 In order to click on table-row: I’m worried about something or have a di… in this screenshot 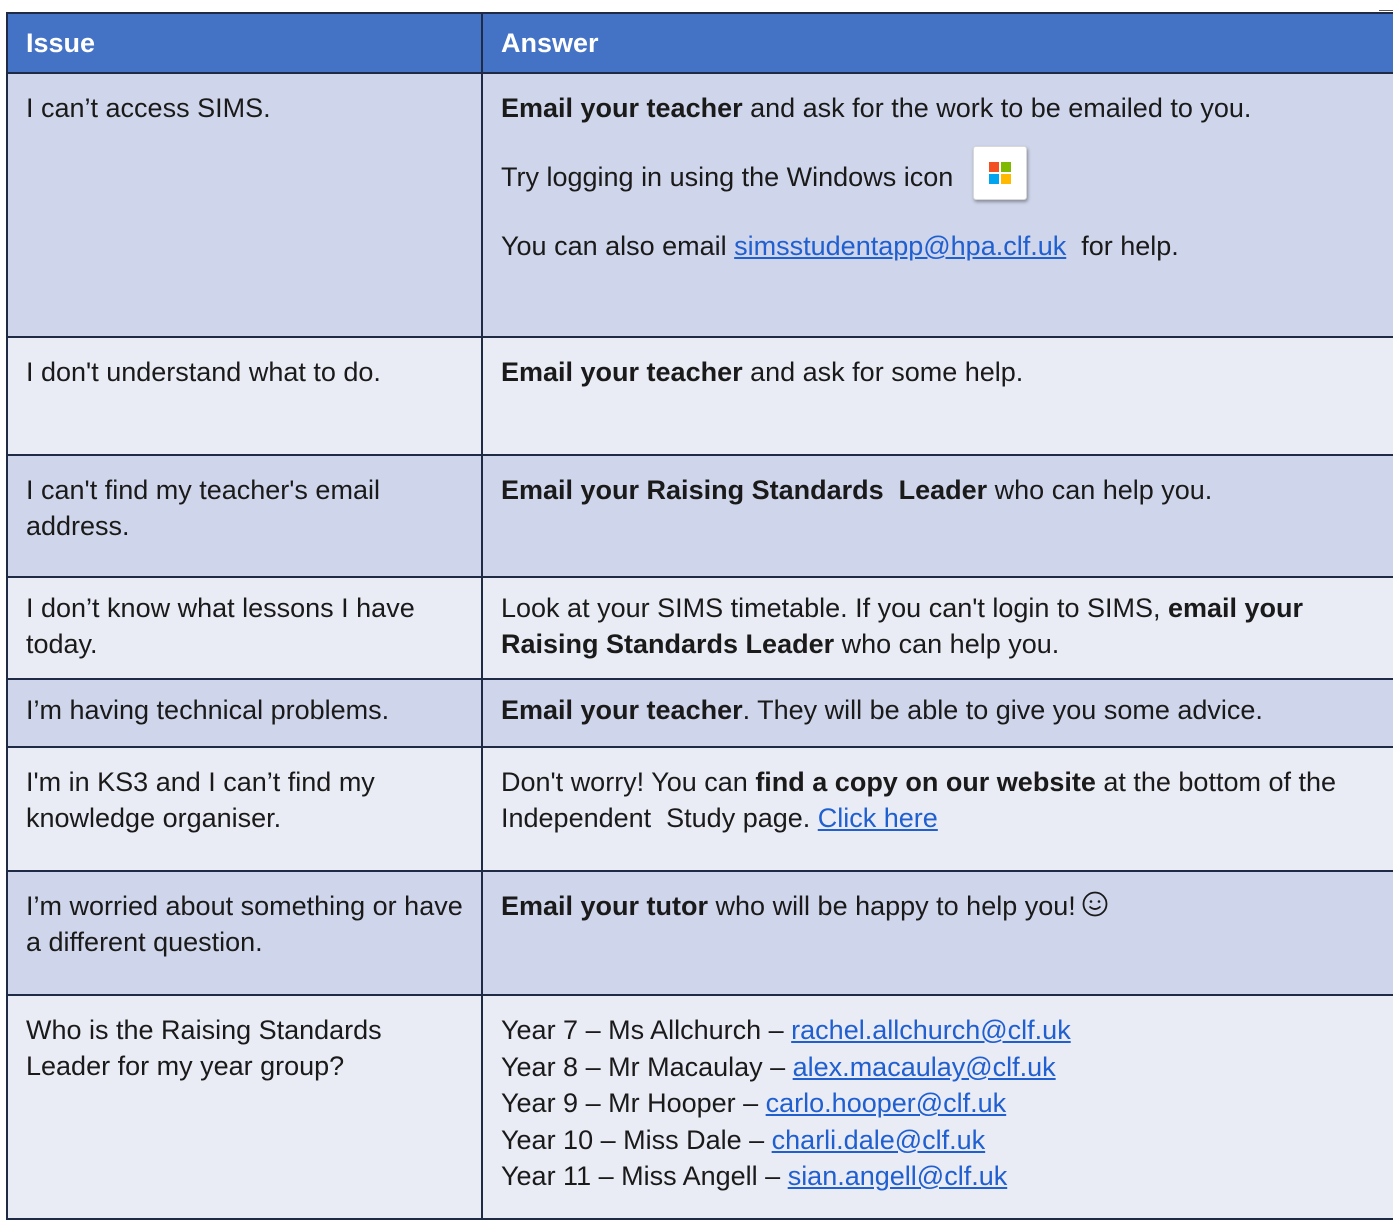, I will do `click(699, 933)`.